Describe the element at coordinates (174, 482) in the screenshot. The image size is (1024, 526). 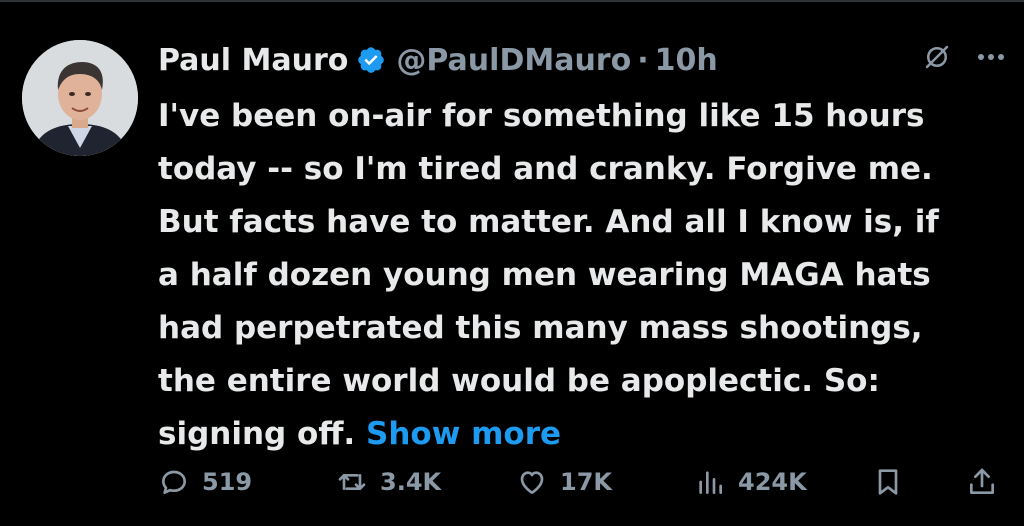
I see `reply-icon` at that location.